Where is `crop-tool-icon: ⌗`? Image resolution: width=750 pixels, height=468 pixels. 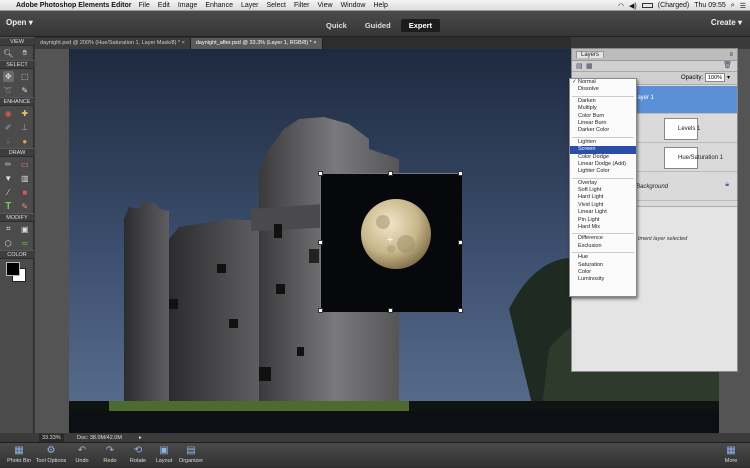
crop-tool-icon: ⌗ is located at coordinates (8, 229).